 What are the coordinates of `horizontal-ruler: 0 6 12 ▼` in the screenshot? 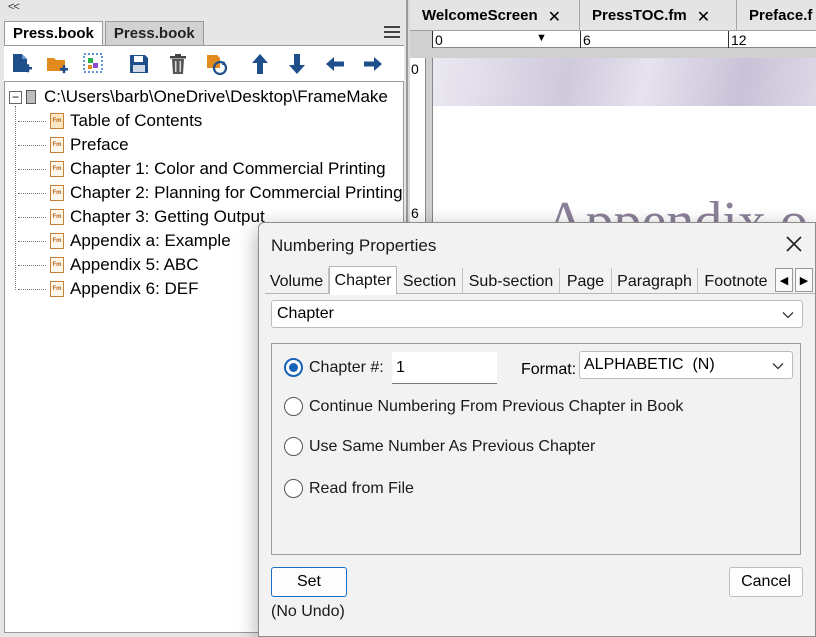 It's located at (624, 39).